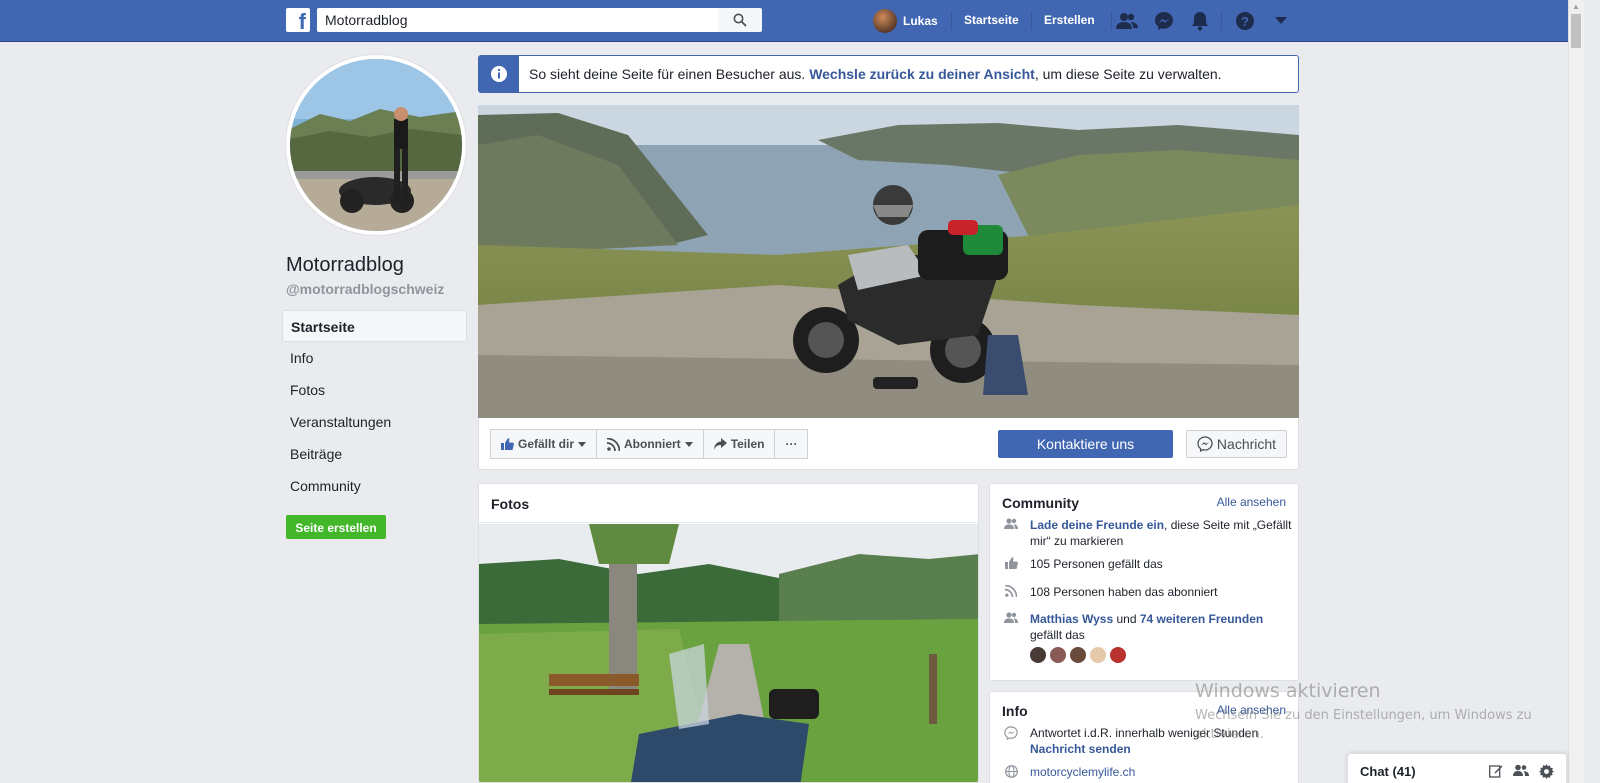 Image resolution: width=1600 pixels, height=783 pixels. I want to click on switch-view-link: Wechsle zurück zu deiner Ansicht, so click(922, 74).